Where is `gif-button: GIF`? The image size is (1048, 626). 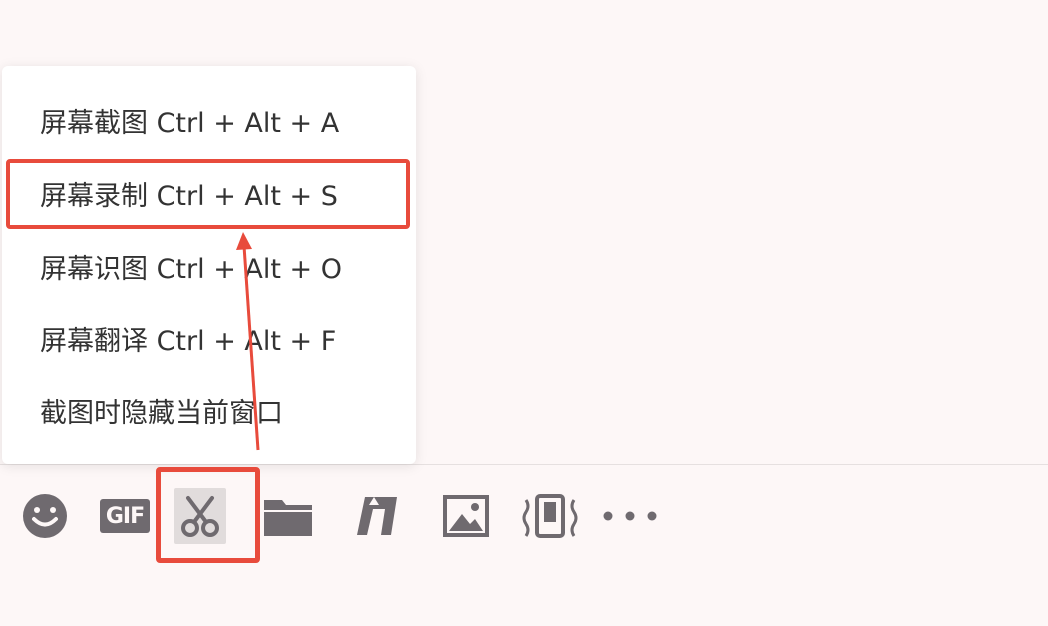
gif-button: GIF is located at coordinates (125, 516).